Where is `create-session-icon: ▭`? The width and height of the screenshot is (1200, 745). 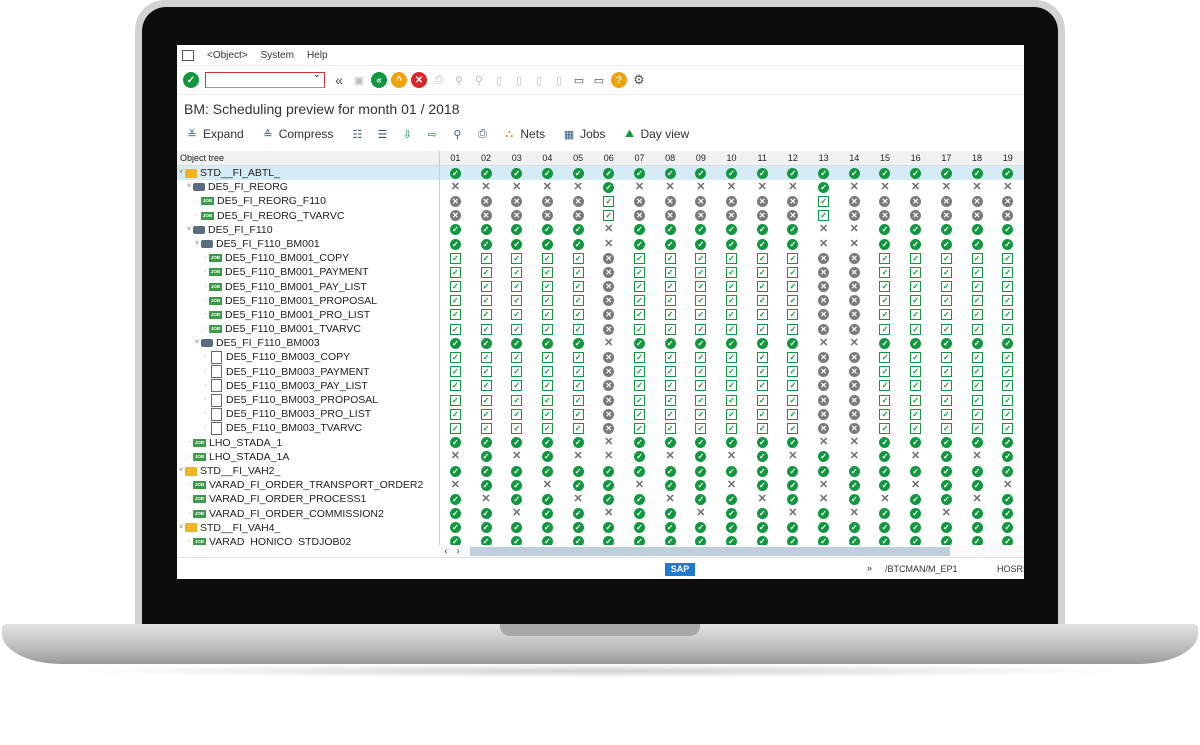 create-session-icon: ▭ is located at coordinates (579, 80).